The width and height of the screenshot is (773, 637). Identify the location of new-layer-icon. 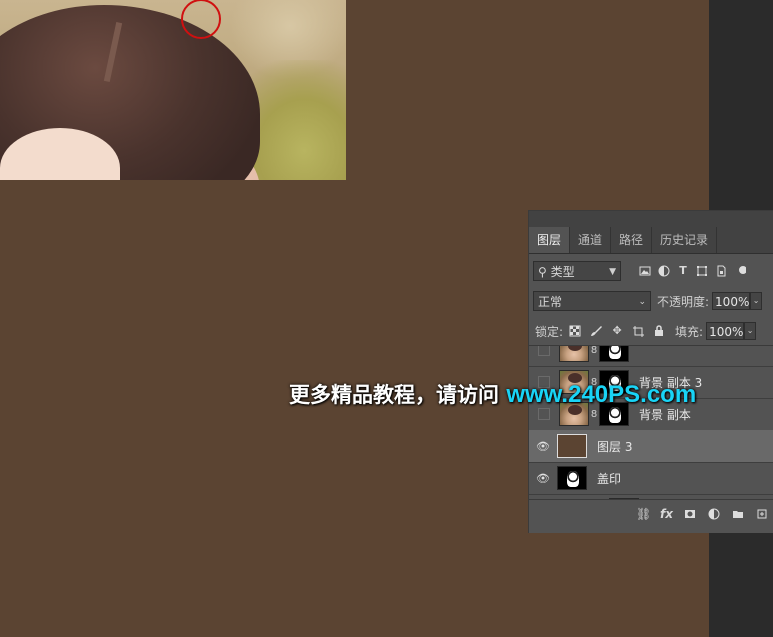
(762, 514).